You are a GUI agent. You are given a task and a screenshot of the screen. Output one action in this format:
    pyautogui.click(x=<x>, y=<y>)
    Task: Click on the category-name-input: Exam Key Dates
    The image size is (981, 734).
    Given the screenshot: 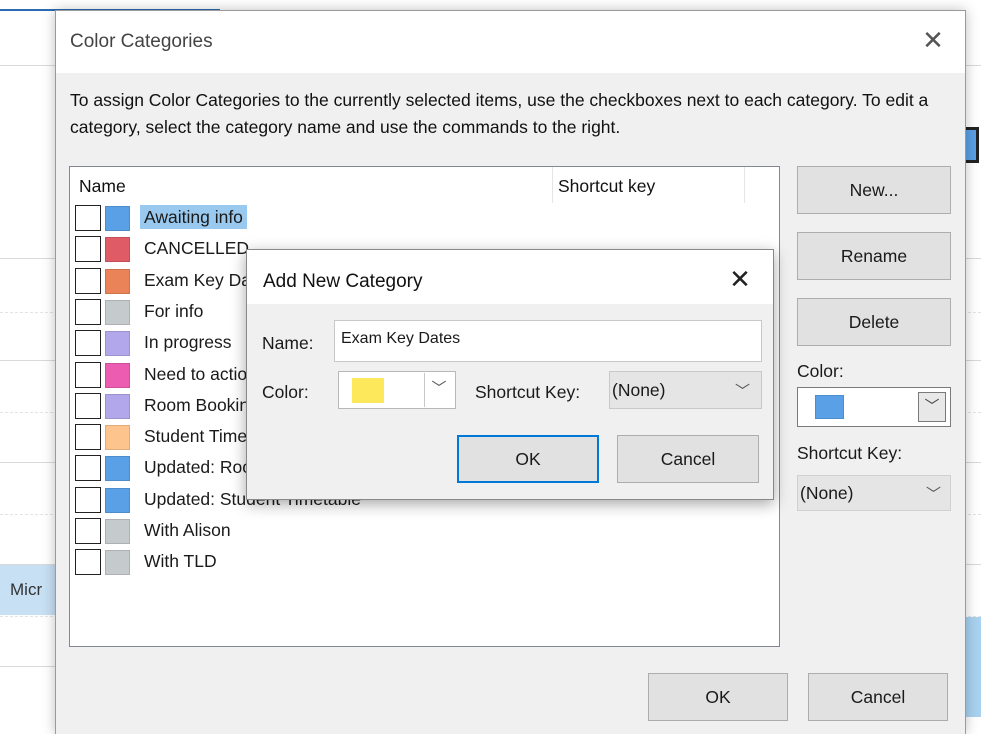 What is the action you would take?
    pyautogui.click(x=548, y=341)
    